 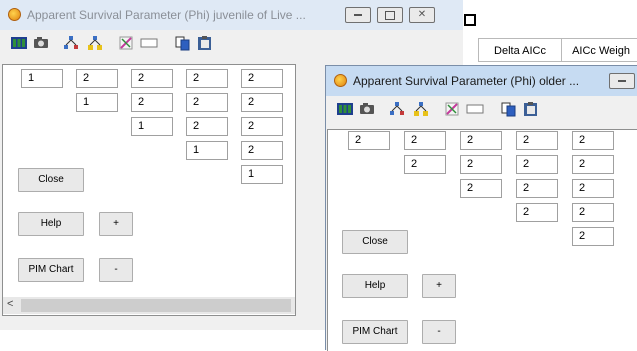 I want to click on close-window-button: ✕, so click(x=422, y=15).